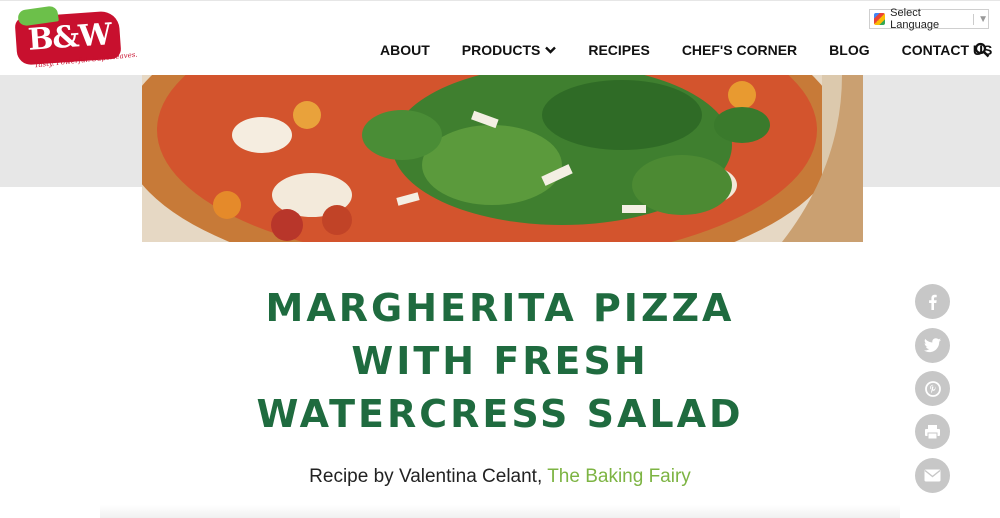  I want to click on share-email-button, so click(932, 475).